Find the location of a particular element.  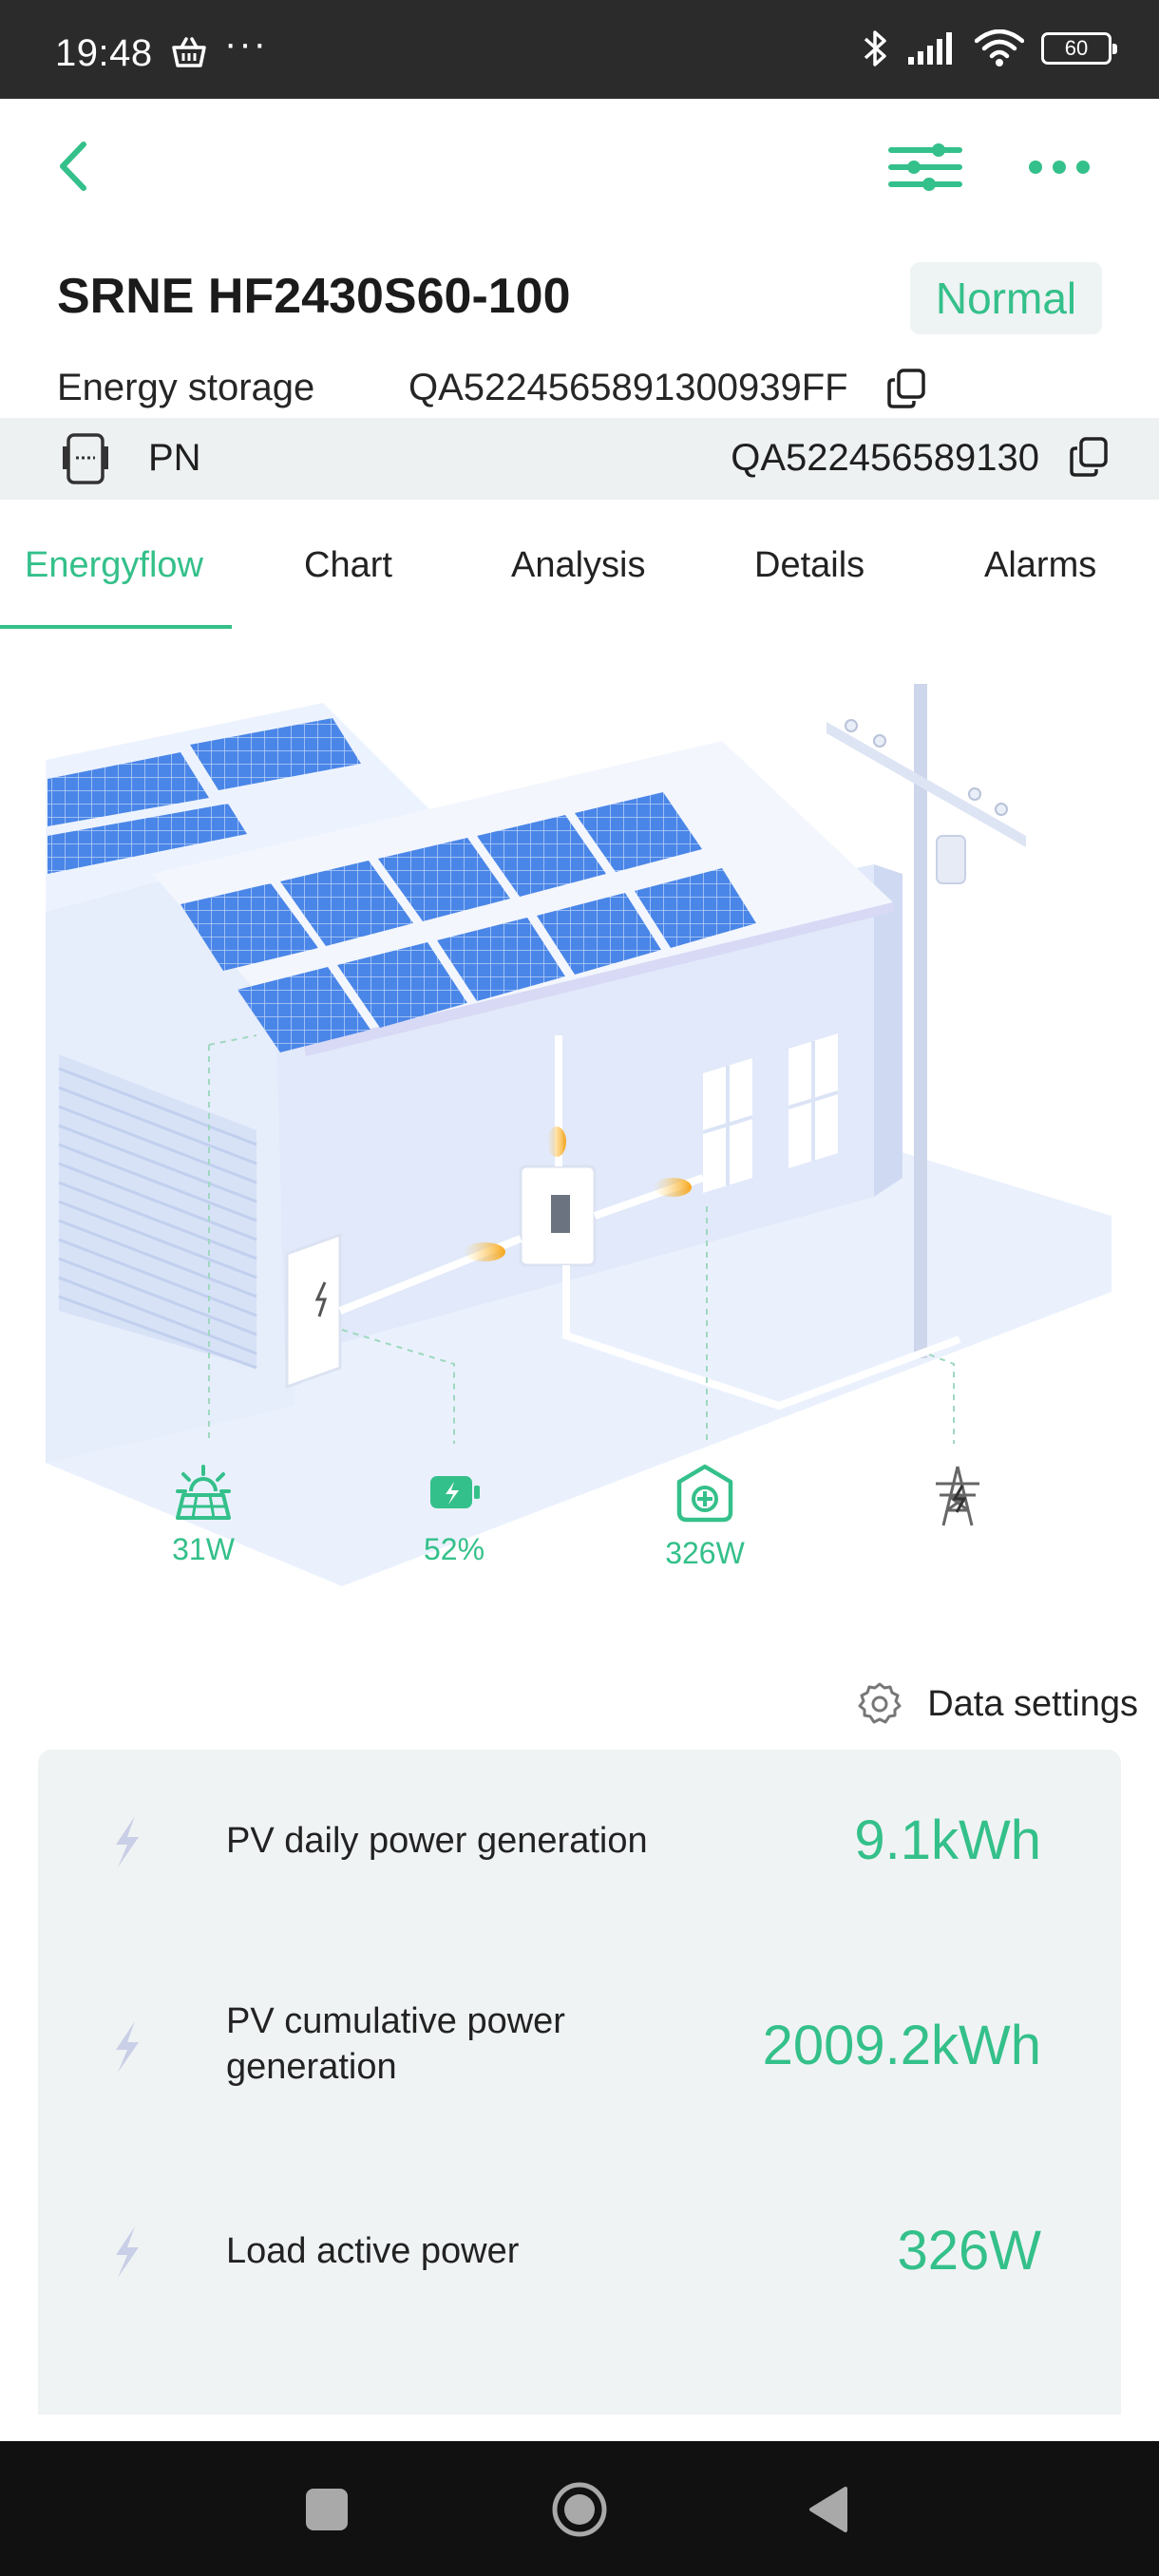

filter-settings-button is located at coordinates (925, 167).